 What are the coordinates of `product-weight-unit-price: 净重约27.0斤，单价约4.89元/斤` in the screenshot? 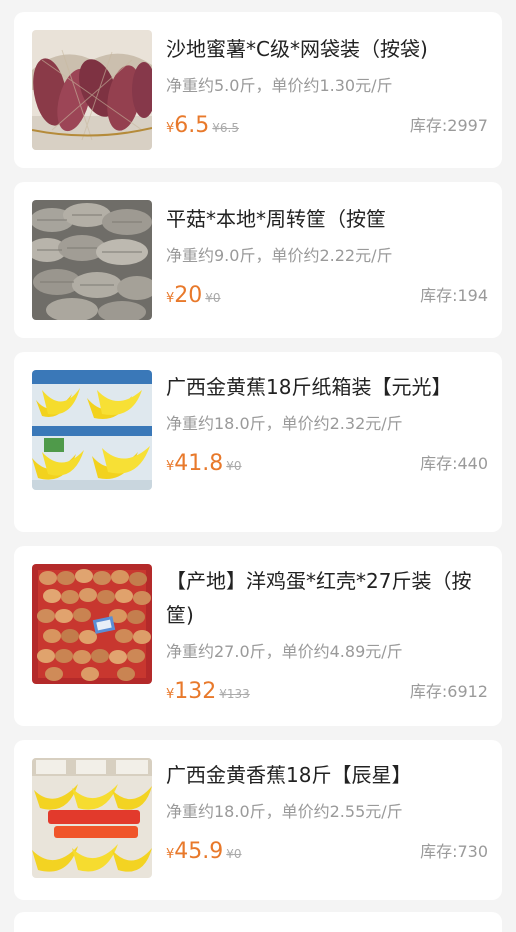 It's located at (284, 651).